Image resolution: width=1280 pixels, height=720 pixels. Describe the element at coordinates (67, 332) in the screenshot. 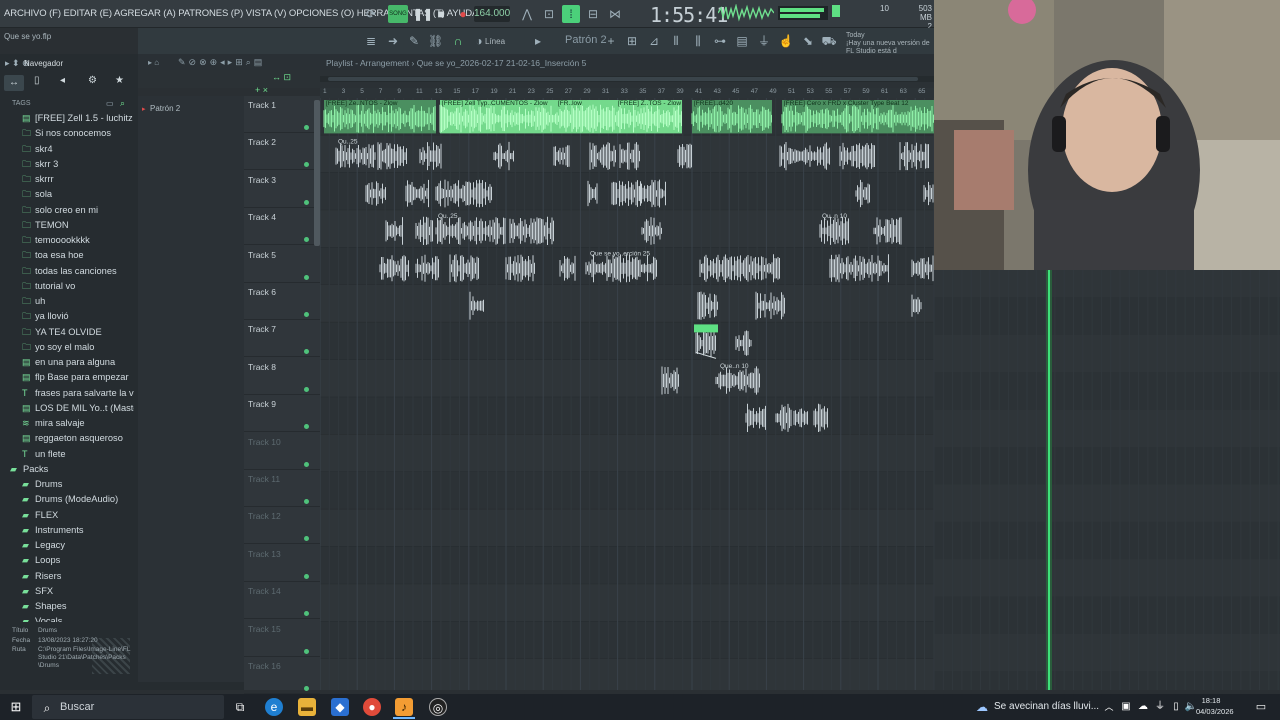

I see `browser-item: 🗀 YA TE4 OLVIDE` at that location.